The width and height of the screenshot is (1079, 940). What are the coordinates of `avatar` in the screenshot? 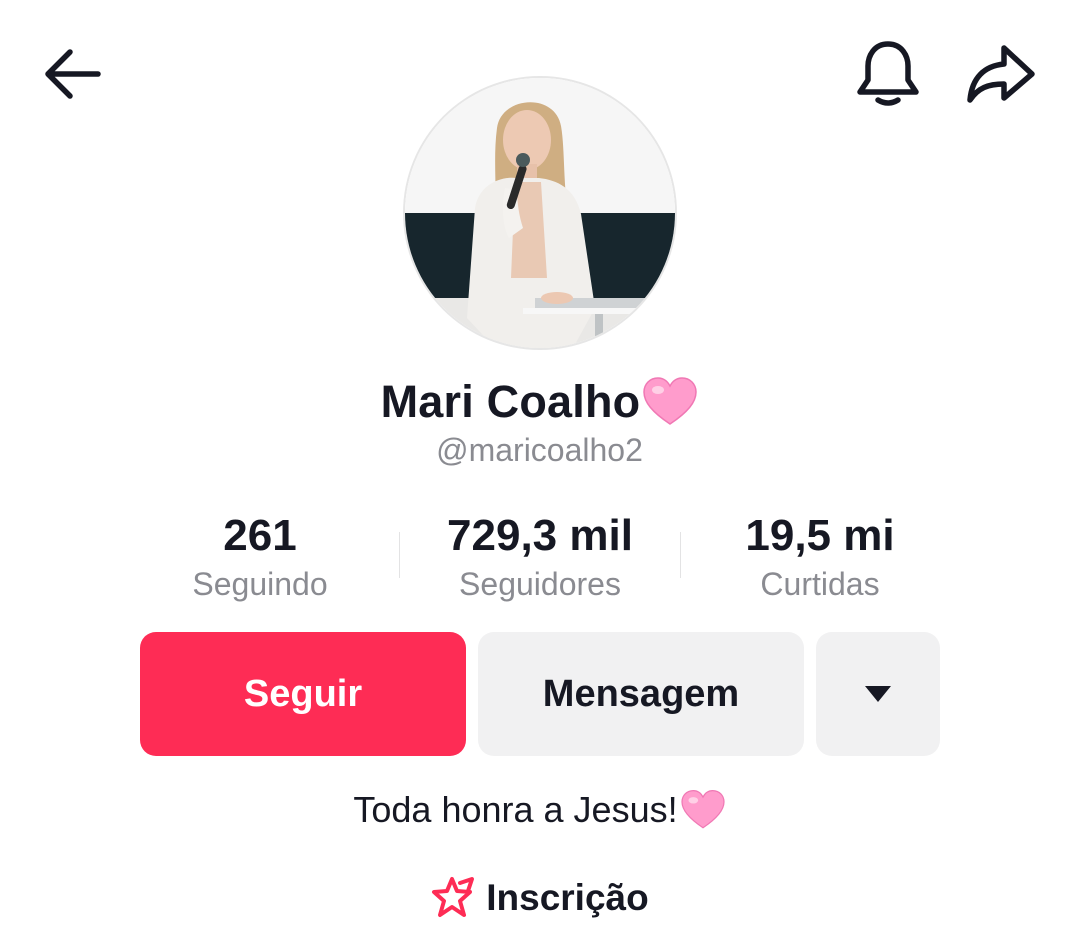 It's located at (540, 213).